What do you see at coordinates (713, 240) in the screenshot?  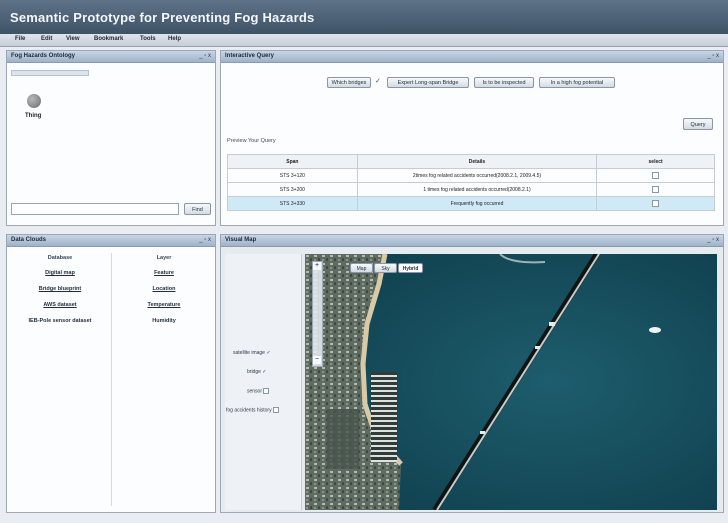 I see `visual-map-panel-controls: _ ▫ x` at bounding box center [713, 240].